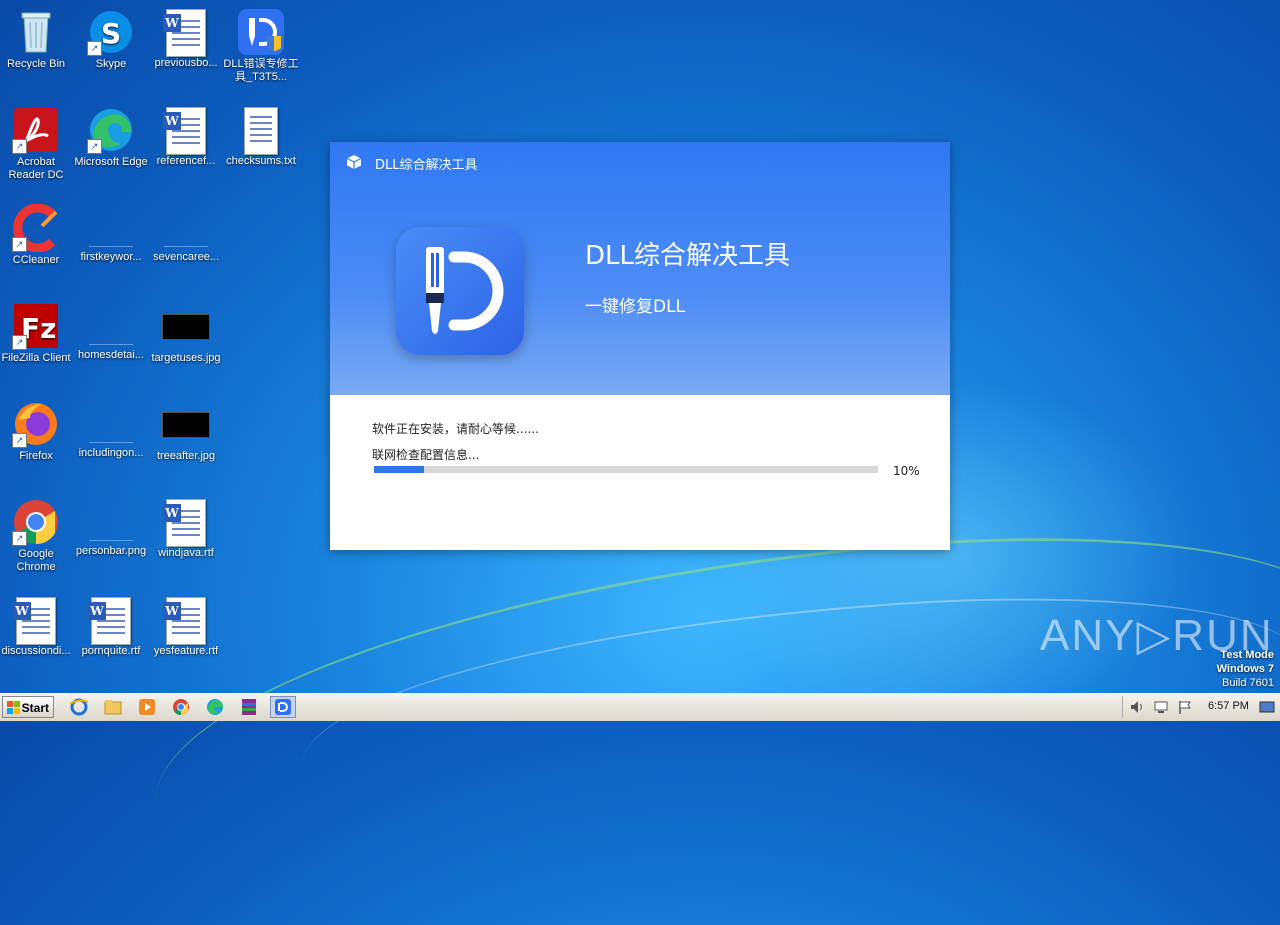 The width and height of the screenshot is (1280, 925). Describe the element at coordinates (1137, 707) in the screenshot. I see `volume-icon` at that location.